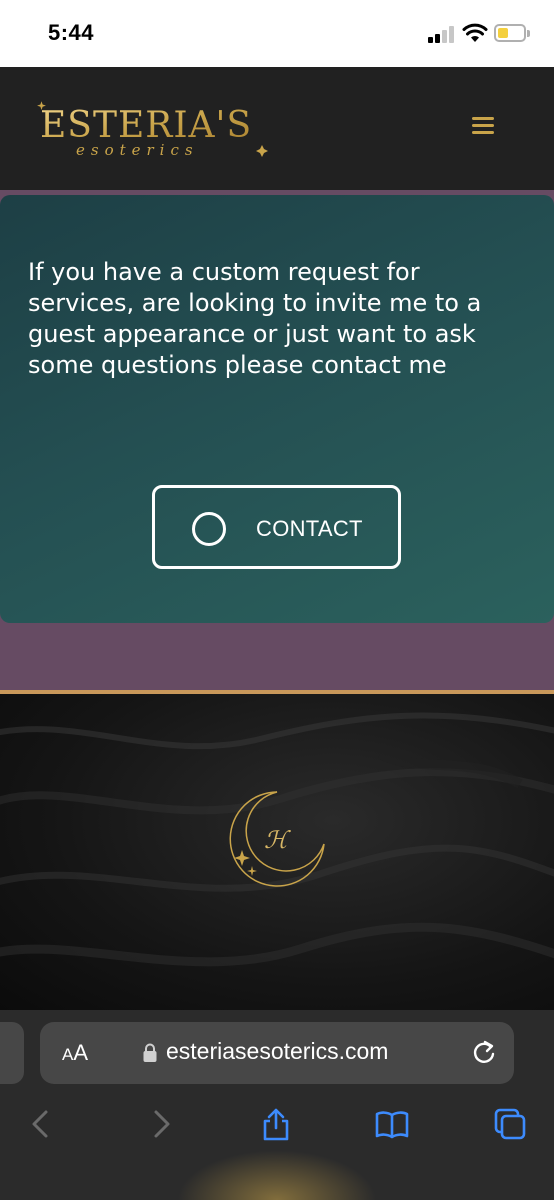 The height and width of the screenshot is (1200, 554). I want to click on home-indicator-glow, so click(277, 1175).